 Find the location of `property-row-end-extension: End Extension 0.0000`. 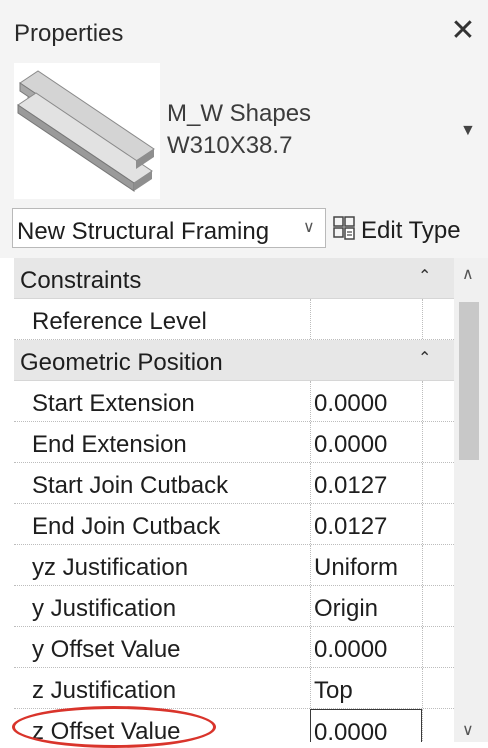

property-row-end-extension: End Extension 0.0000 is located at coordinates (234, 442).